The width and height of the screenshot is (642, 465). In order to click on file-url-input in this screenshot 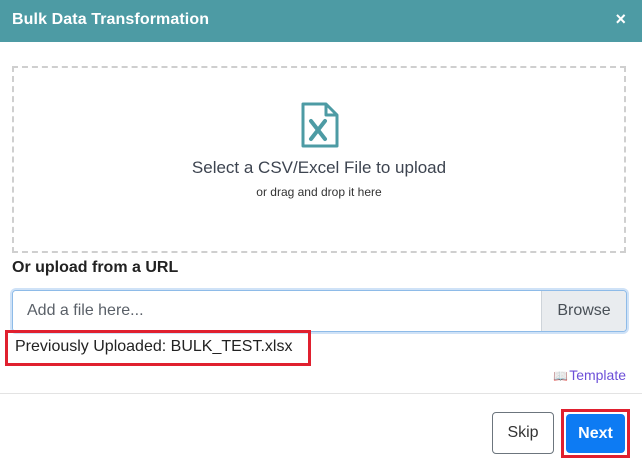, I will do `click(277, 311)`.